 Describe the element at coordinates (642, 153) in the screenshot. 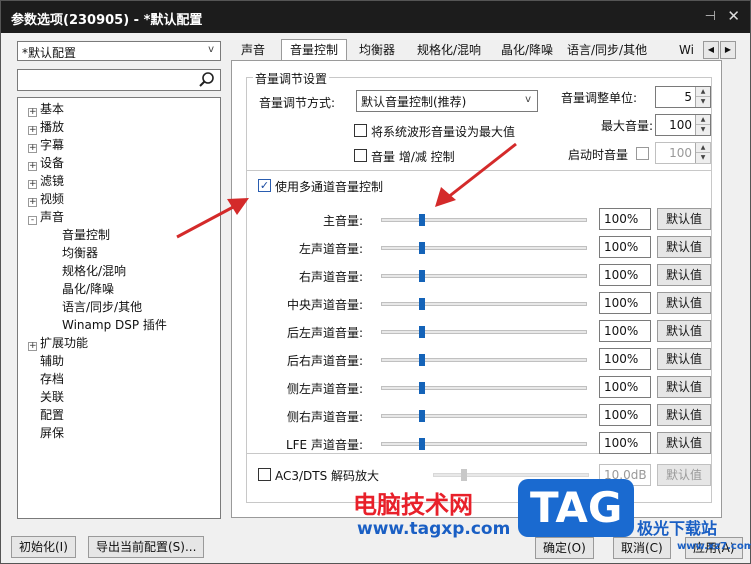

I see `startup-volume-checkbox` at that location.